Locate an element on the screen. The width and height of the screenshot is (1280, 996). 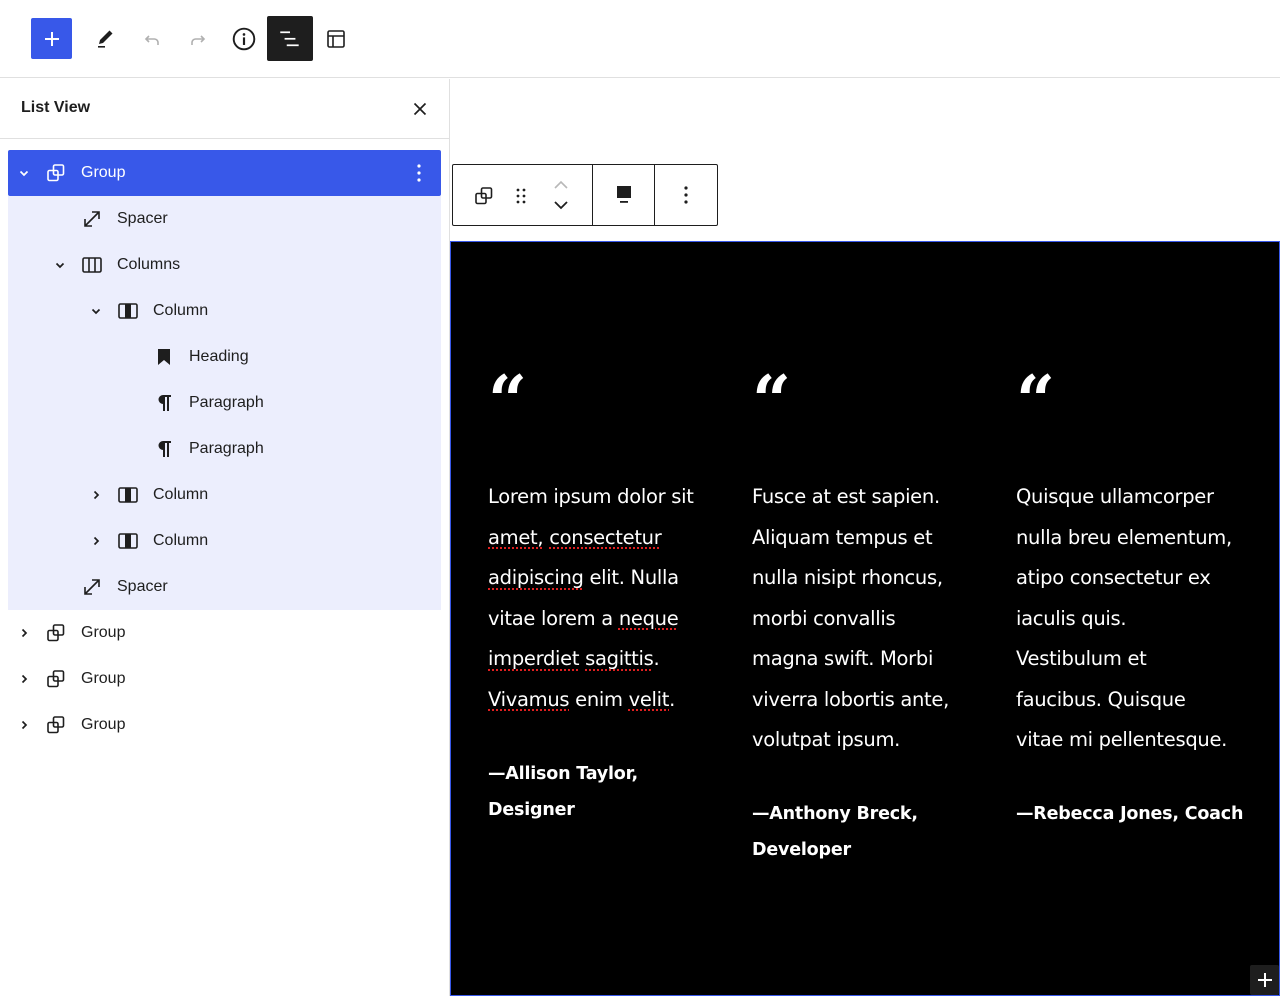
add-block-button is located at coordinates (51, 38).